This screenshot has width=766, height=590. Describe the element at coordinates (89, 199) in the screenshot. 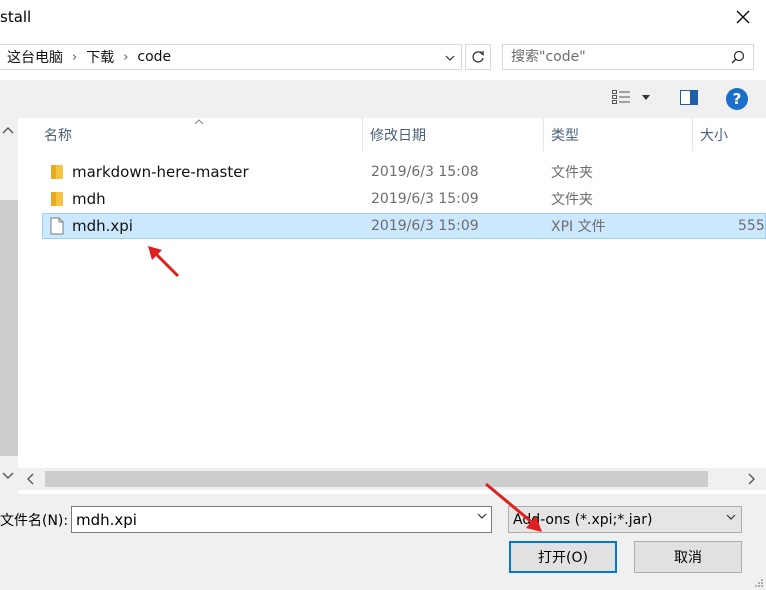

I see `file-name: mdh` at that location.